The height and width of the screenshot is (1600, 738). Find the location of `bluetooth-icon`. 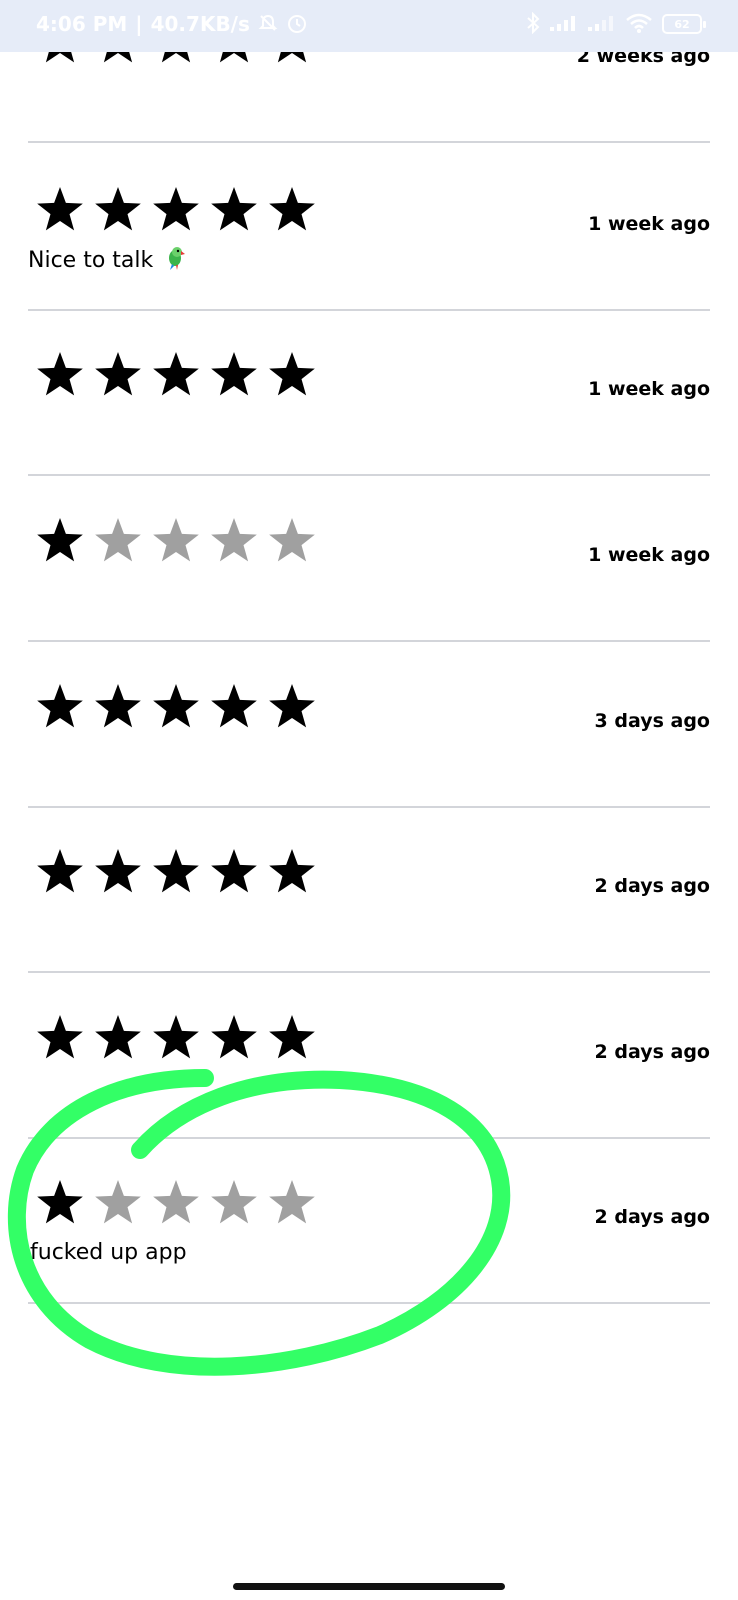

bluetooth-icon is located at coordinates (533, 24).